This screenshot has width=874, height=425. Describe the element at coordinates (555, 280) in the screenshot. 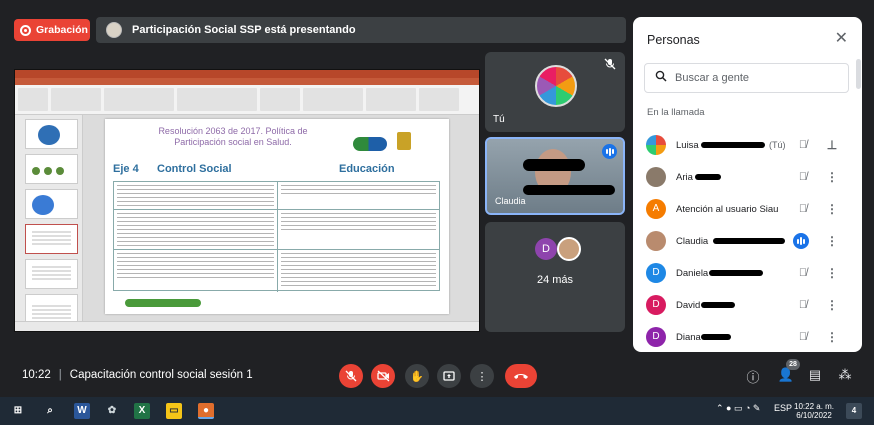

I see `more-participants-label: 24 más` at that location.